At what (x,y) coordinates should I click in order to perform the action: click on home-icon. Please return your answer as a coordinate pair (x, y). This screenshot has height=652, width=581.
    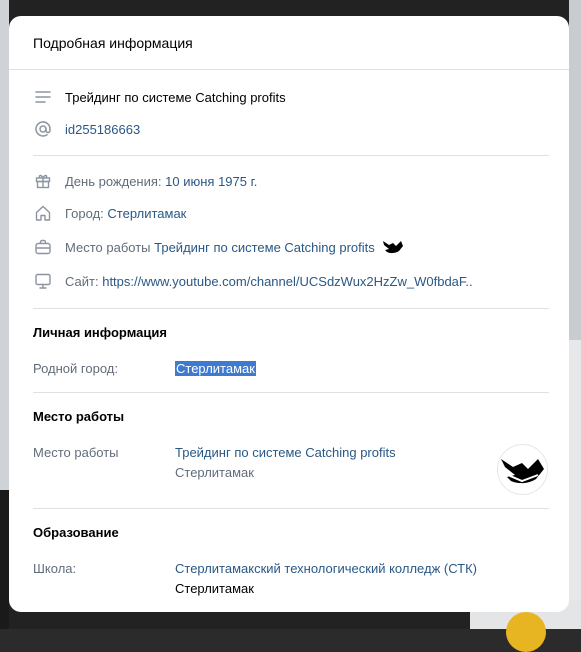
    Looking at the image, I should click on (43, 213).